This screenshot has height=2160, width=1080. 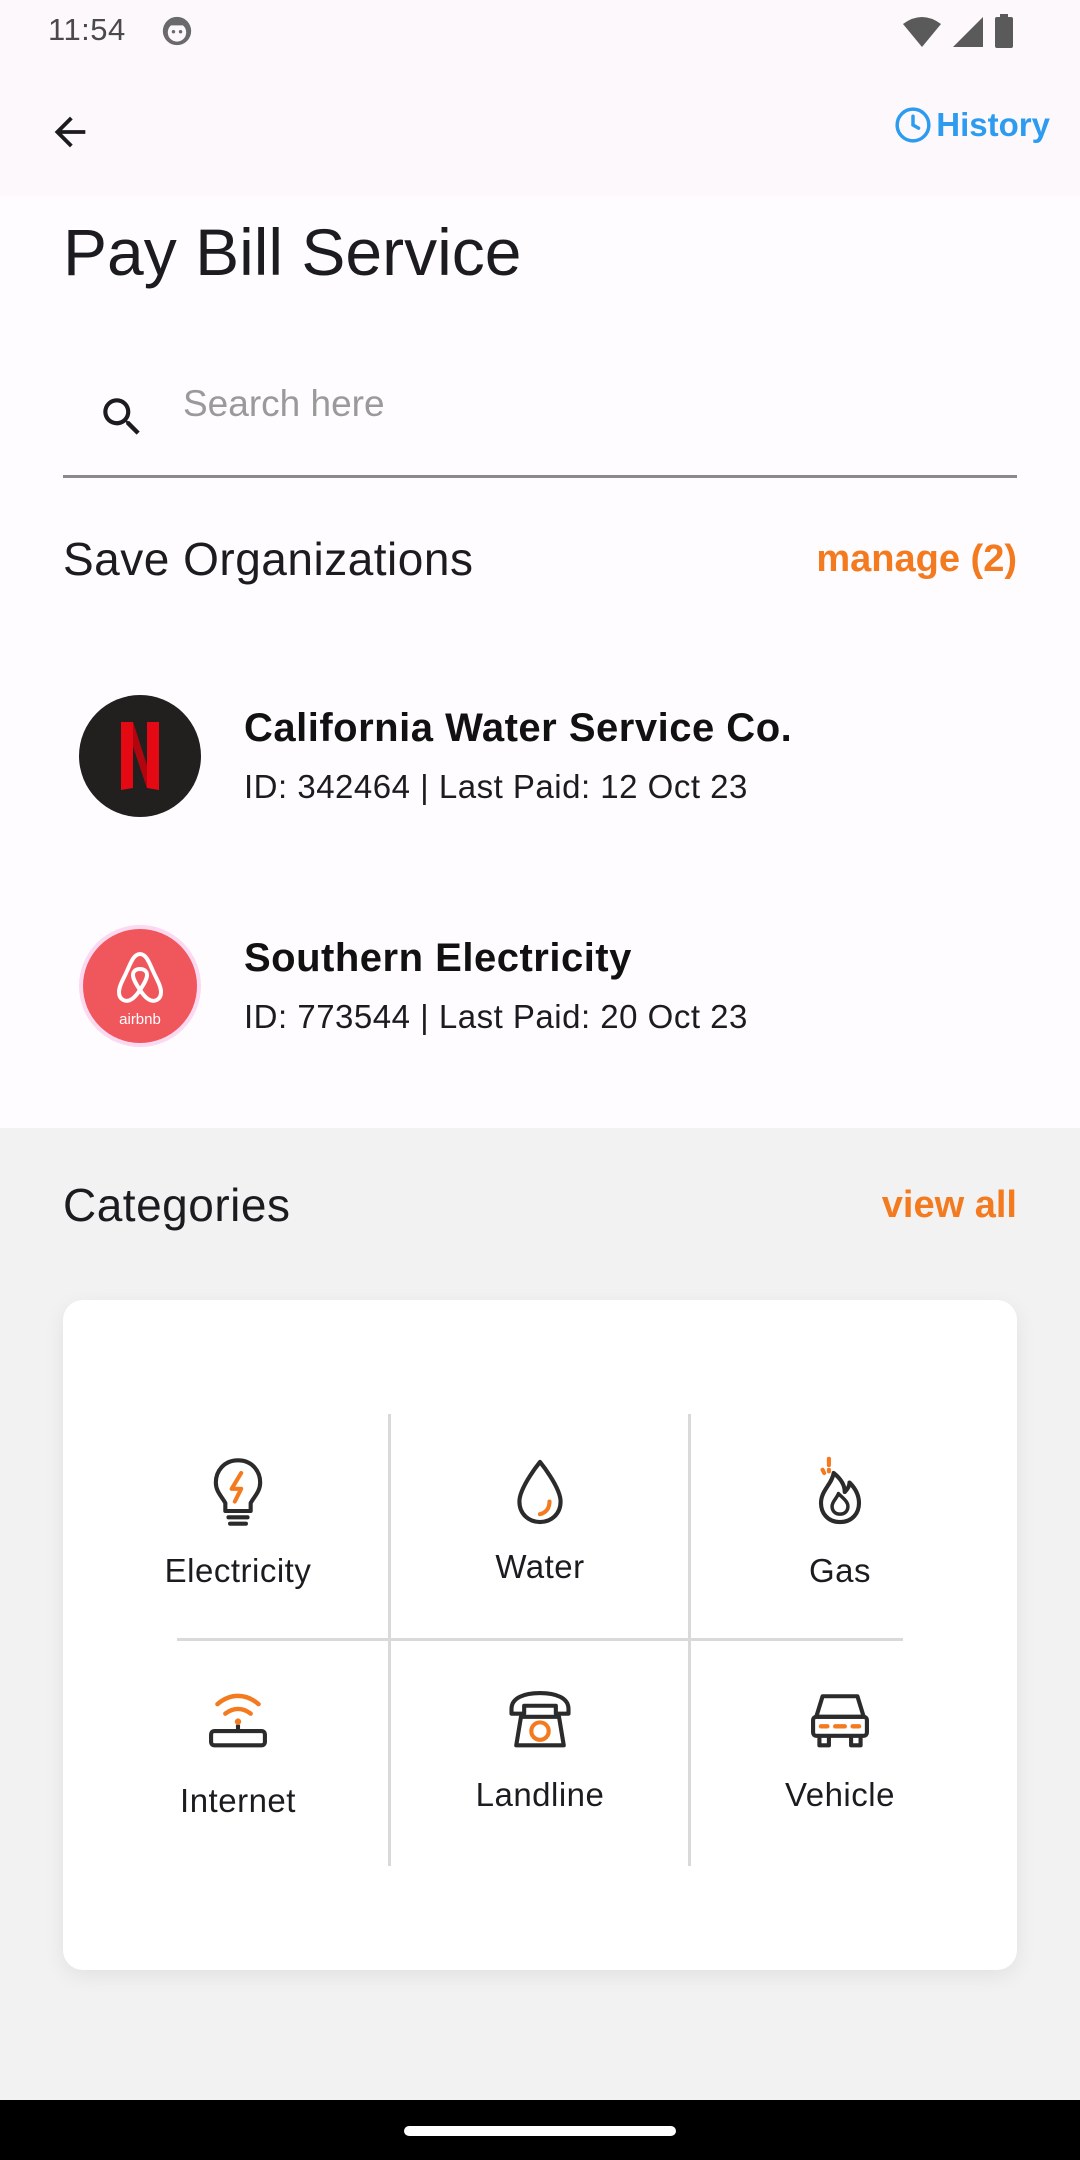 I want to click on flame-icon, so click(x=840, y=1490).